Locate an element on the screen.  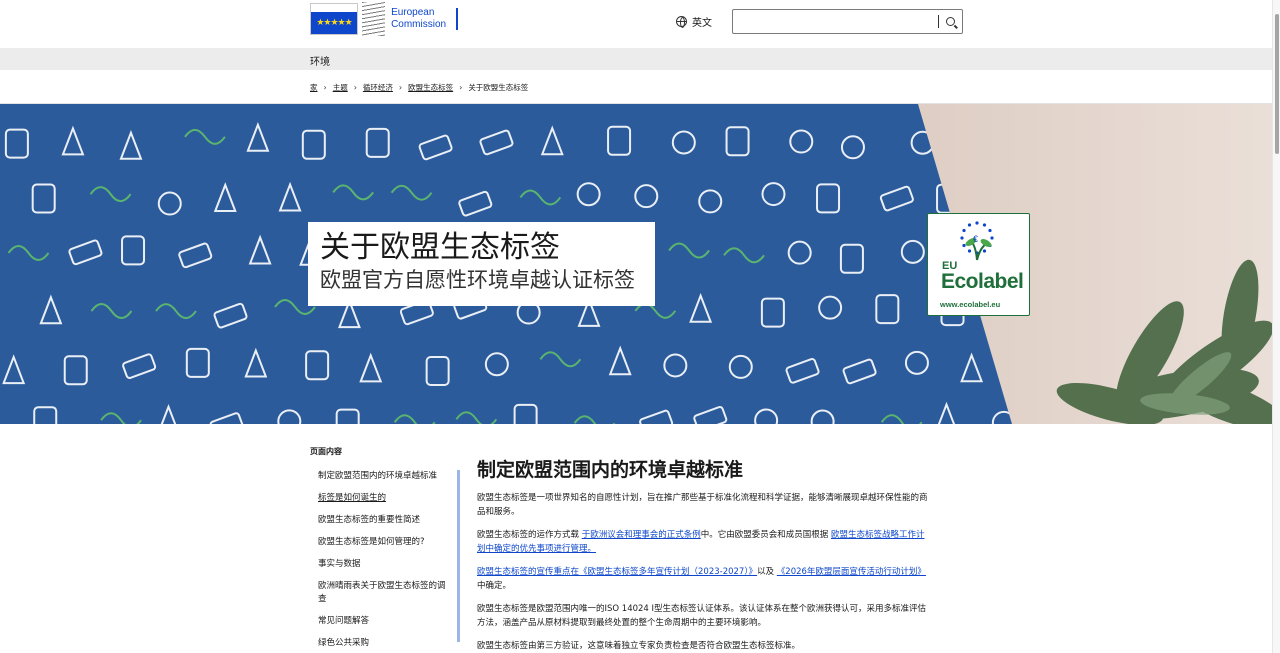
ecolabel-url: www.ecolabel.eu is located at coordinates (970, 304).